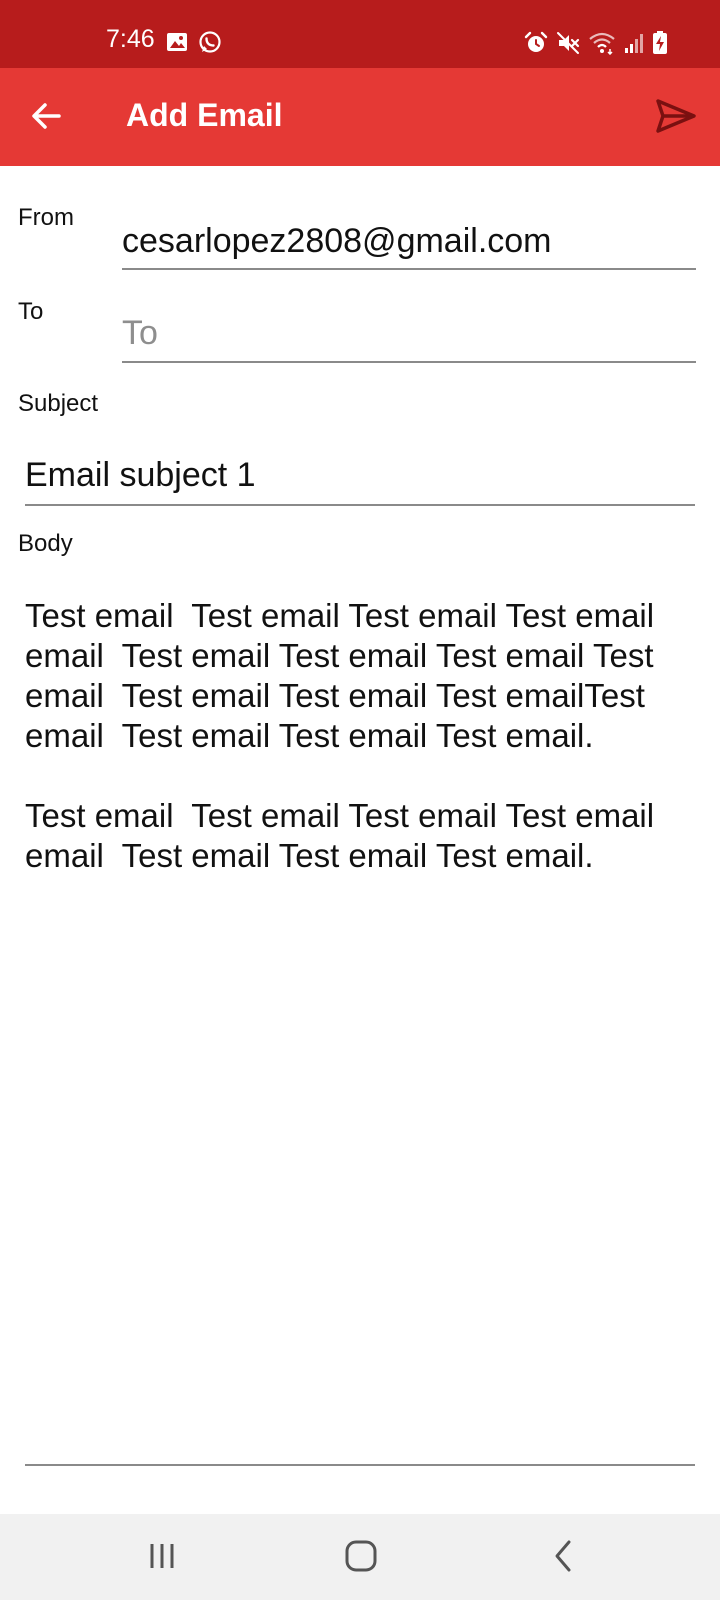 The image size is (720, 1600). What do you see at coordinates (536, 45) in the screenshot?
I see `alarm-icon` at bounding box center [536, 45].